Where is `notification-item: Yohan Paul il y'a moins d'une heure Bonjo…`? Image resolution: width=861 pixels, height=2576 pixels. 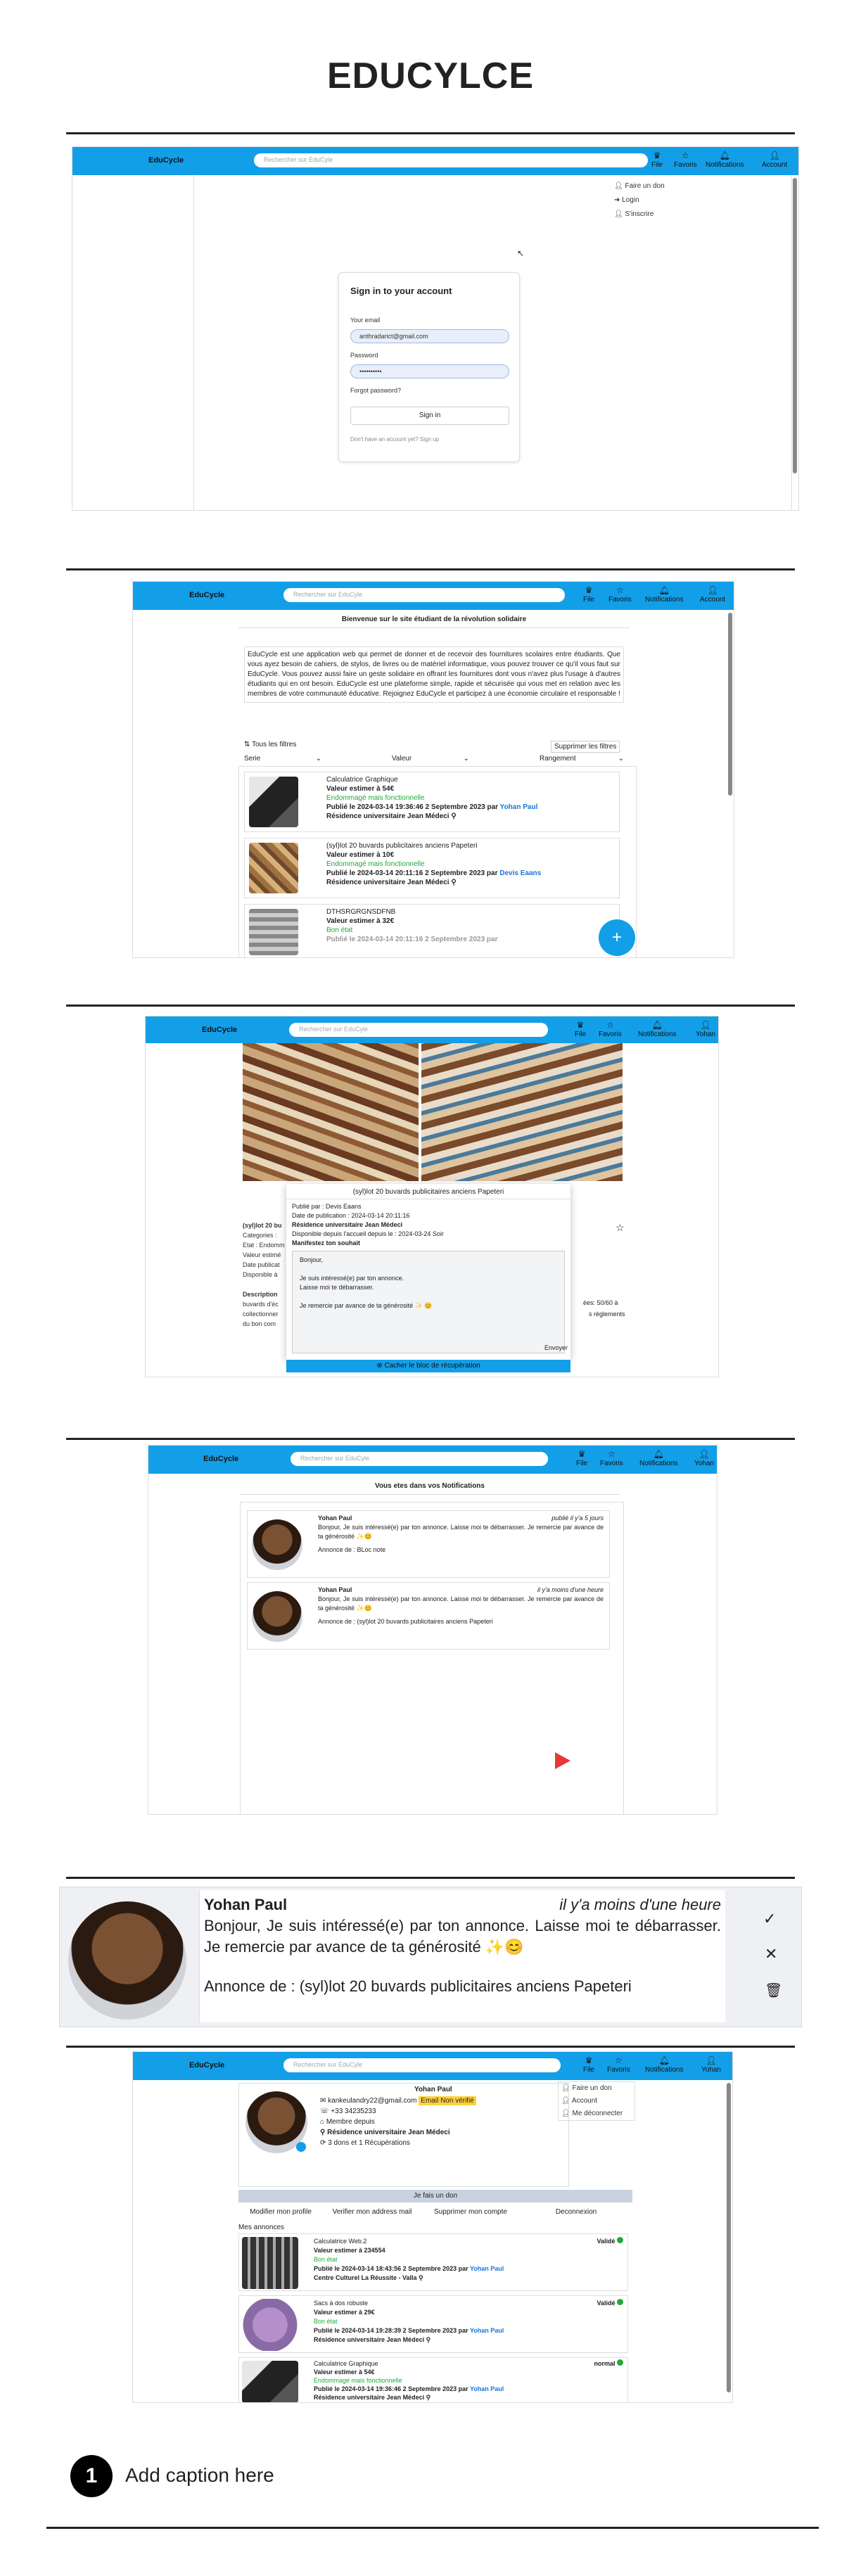
notification-item: Yohan Paul il y'a moins d'une heure Bonjo… is located at coordinates (429, 1616).